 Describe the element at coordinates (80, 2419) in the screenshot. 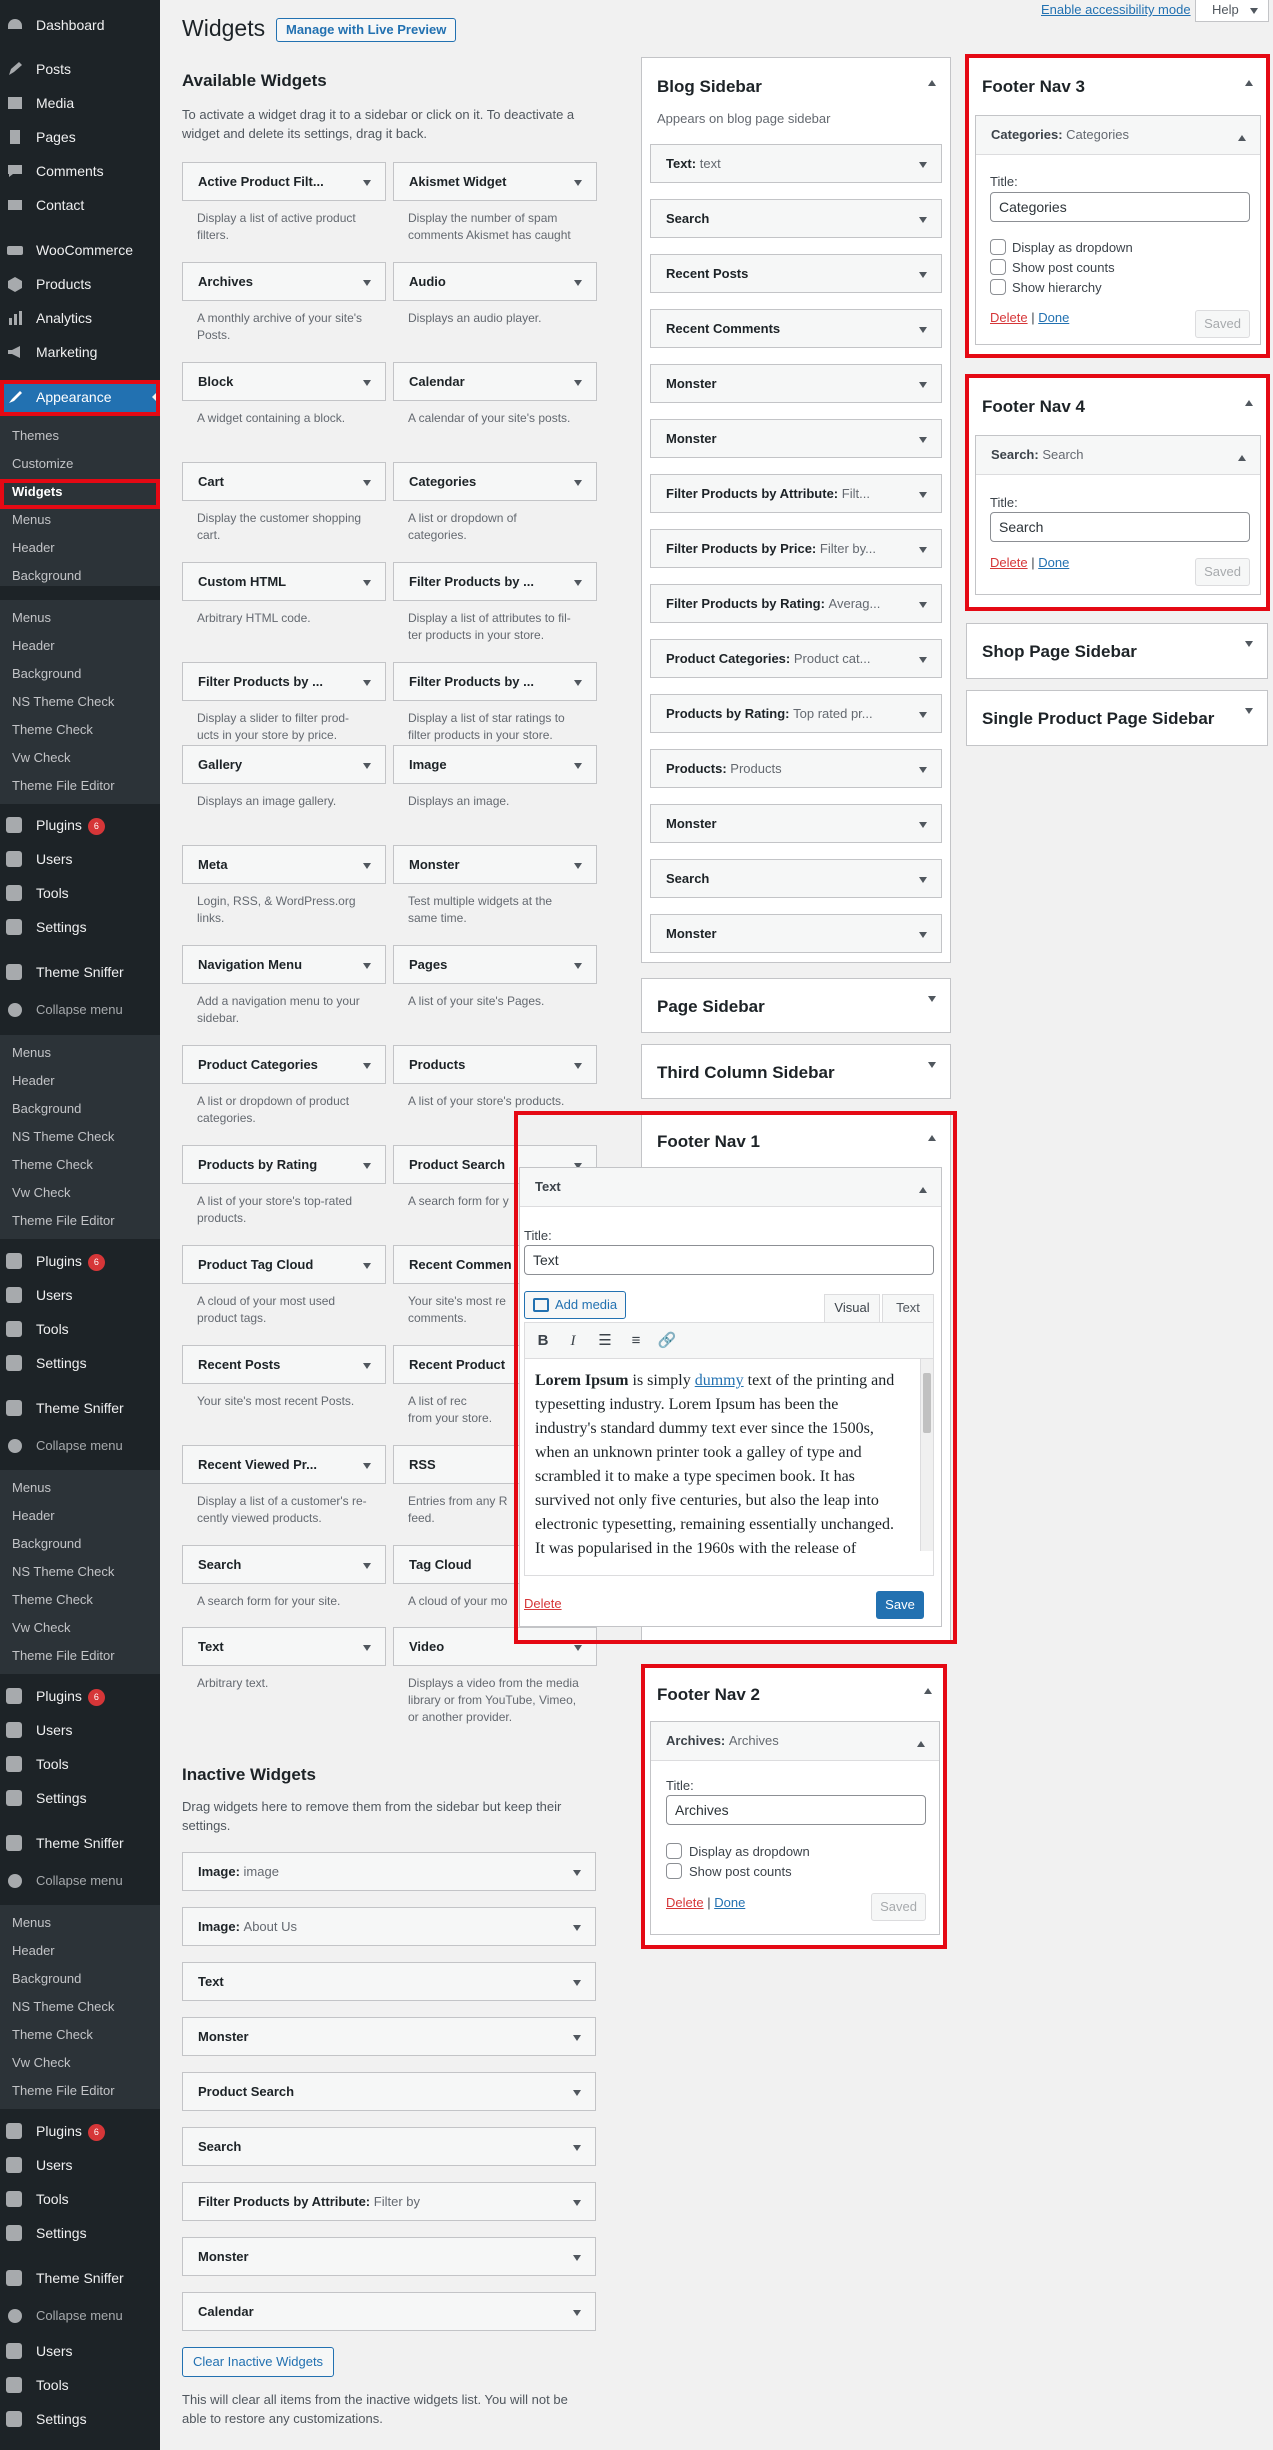

I see `menu-settings-final: Settings` at that location.